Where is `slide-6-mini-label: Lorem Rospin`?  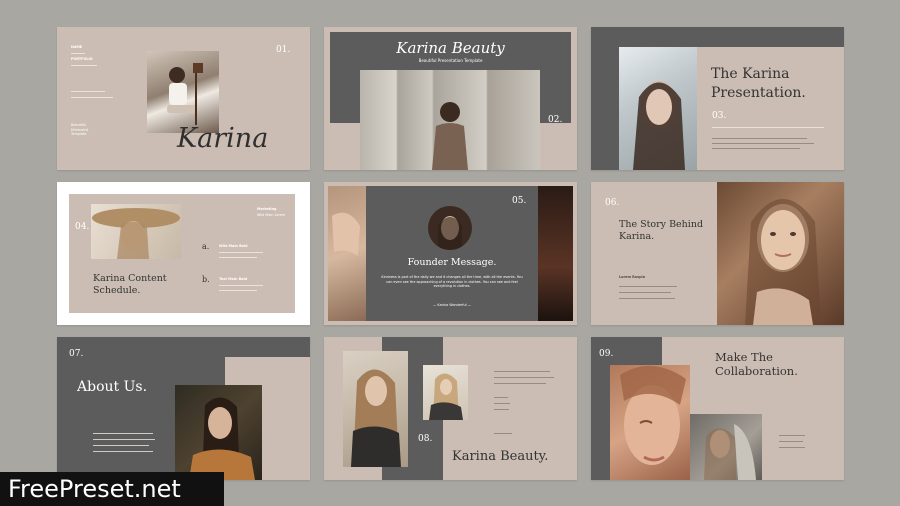
slide-6-mini-label: Lorem Rospin is located at coordinates (632, 277).